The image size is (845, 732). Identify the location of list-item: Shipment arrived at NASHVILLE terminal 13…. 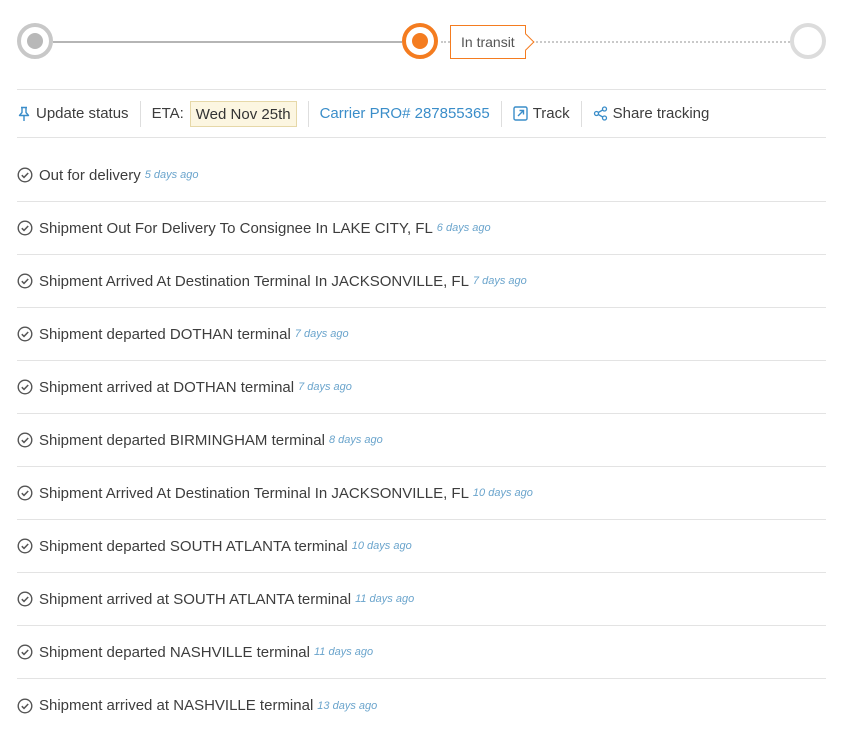
(421, 705).